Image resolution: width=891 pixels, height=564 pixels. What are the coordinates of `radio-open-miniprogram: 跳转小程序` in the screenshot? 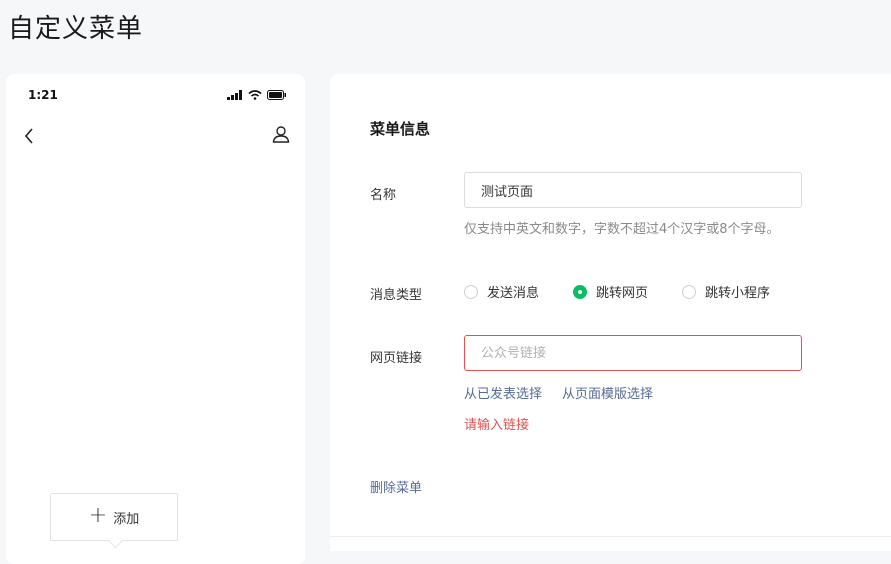 It's located at (726, 291).